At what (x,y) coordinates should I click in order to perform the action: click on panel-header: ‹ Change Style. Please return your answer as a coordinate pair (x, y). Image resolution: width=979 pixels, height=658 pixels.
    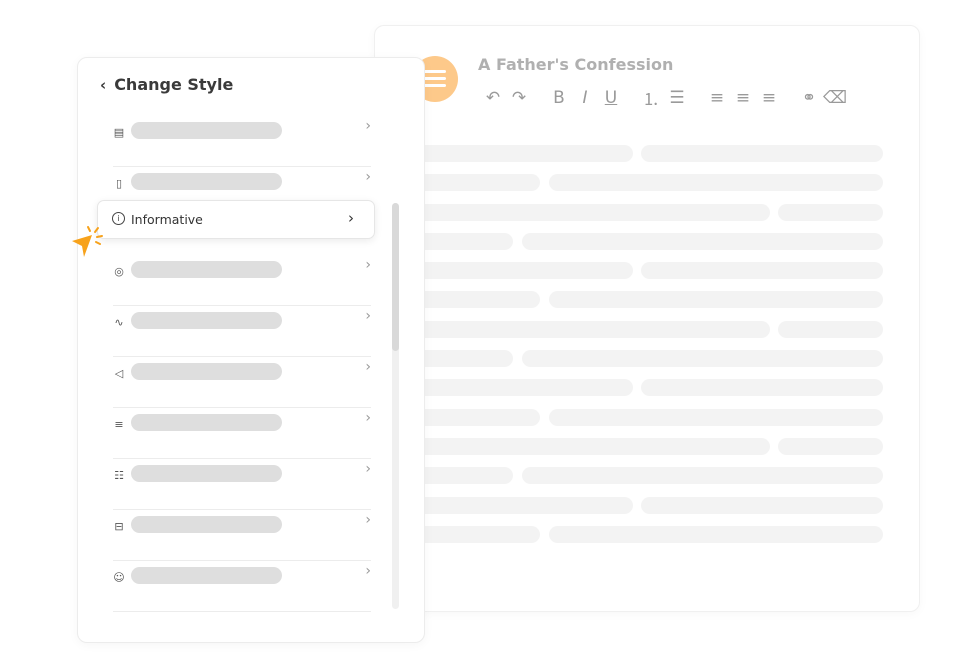
    Looking at the image, I should click on (166, 84).